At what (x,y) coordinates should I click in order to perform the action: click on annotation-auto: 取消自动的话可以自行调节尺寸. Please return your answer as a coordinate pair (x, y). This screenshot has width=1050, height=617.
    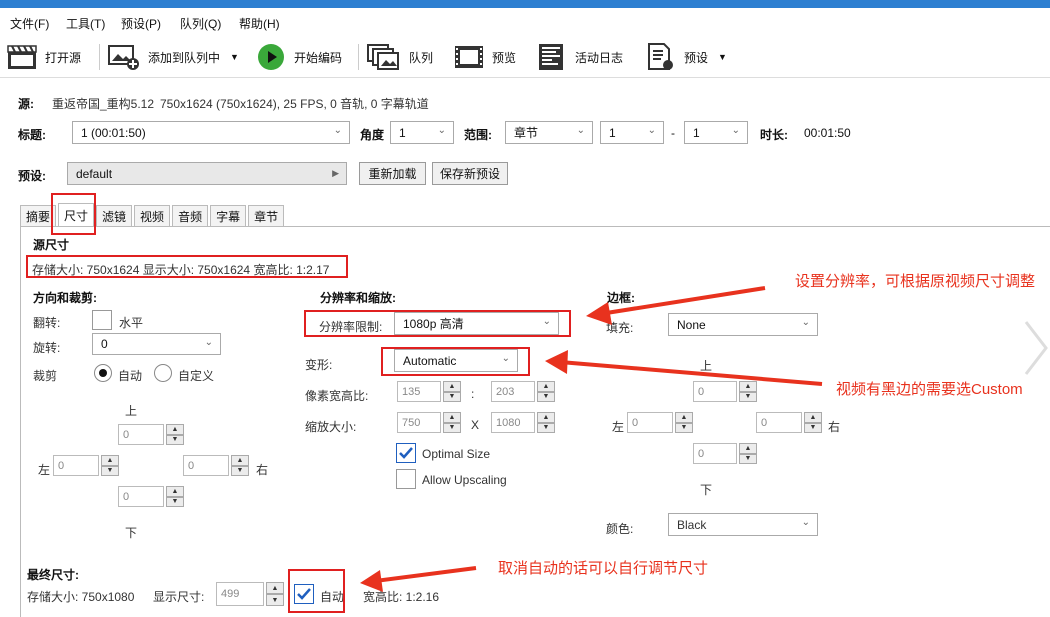
    Looking at the image, I should click on (603, 568).